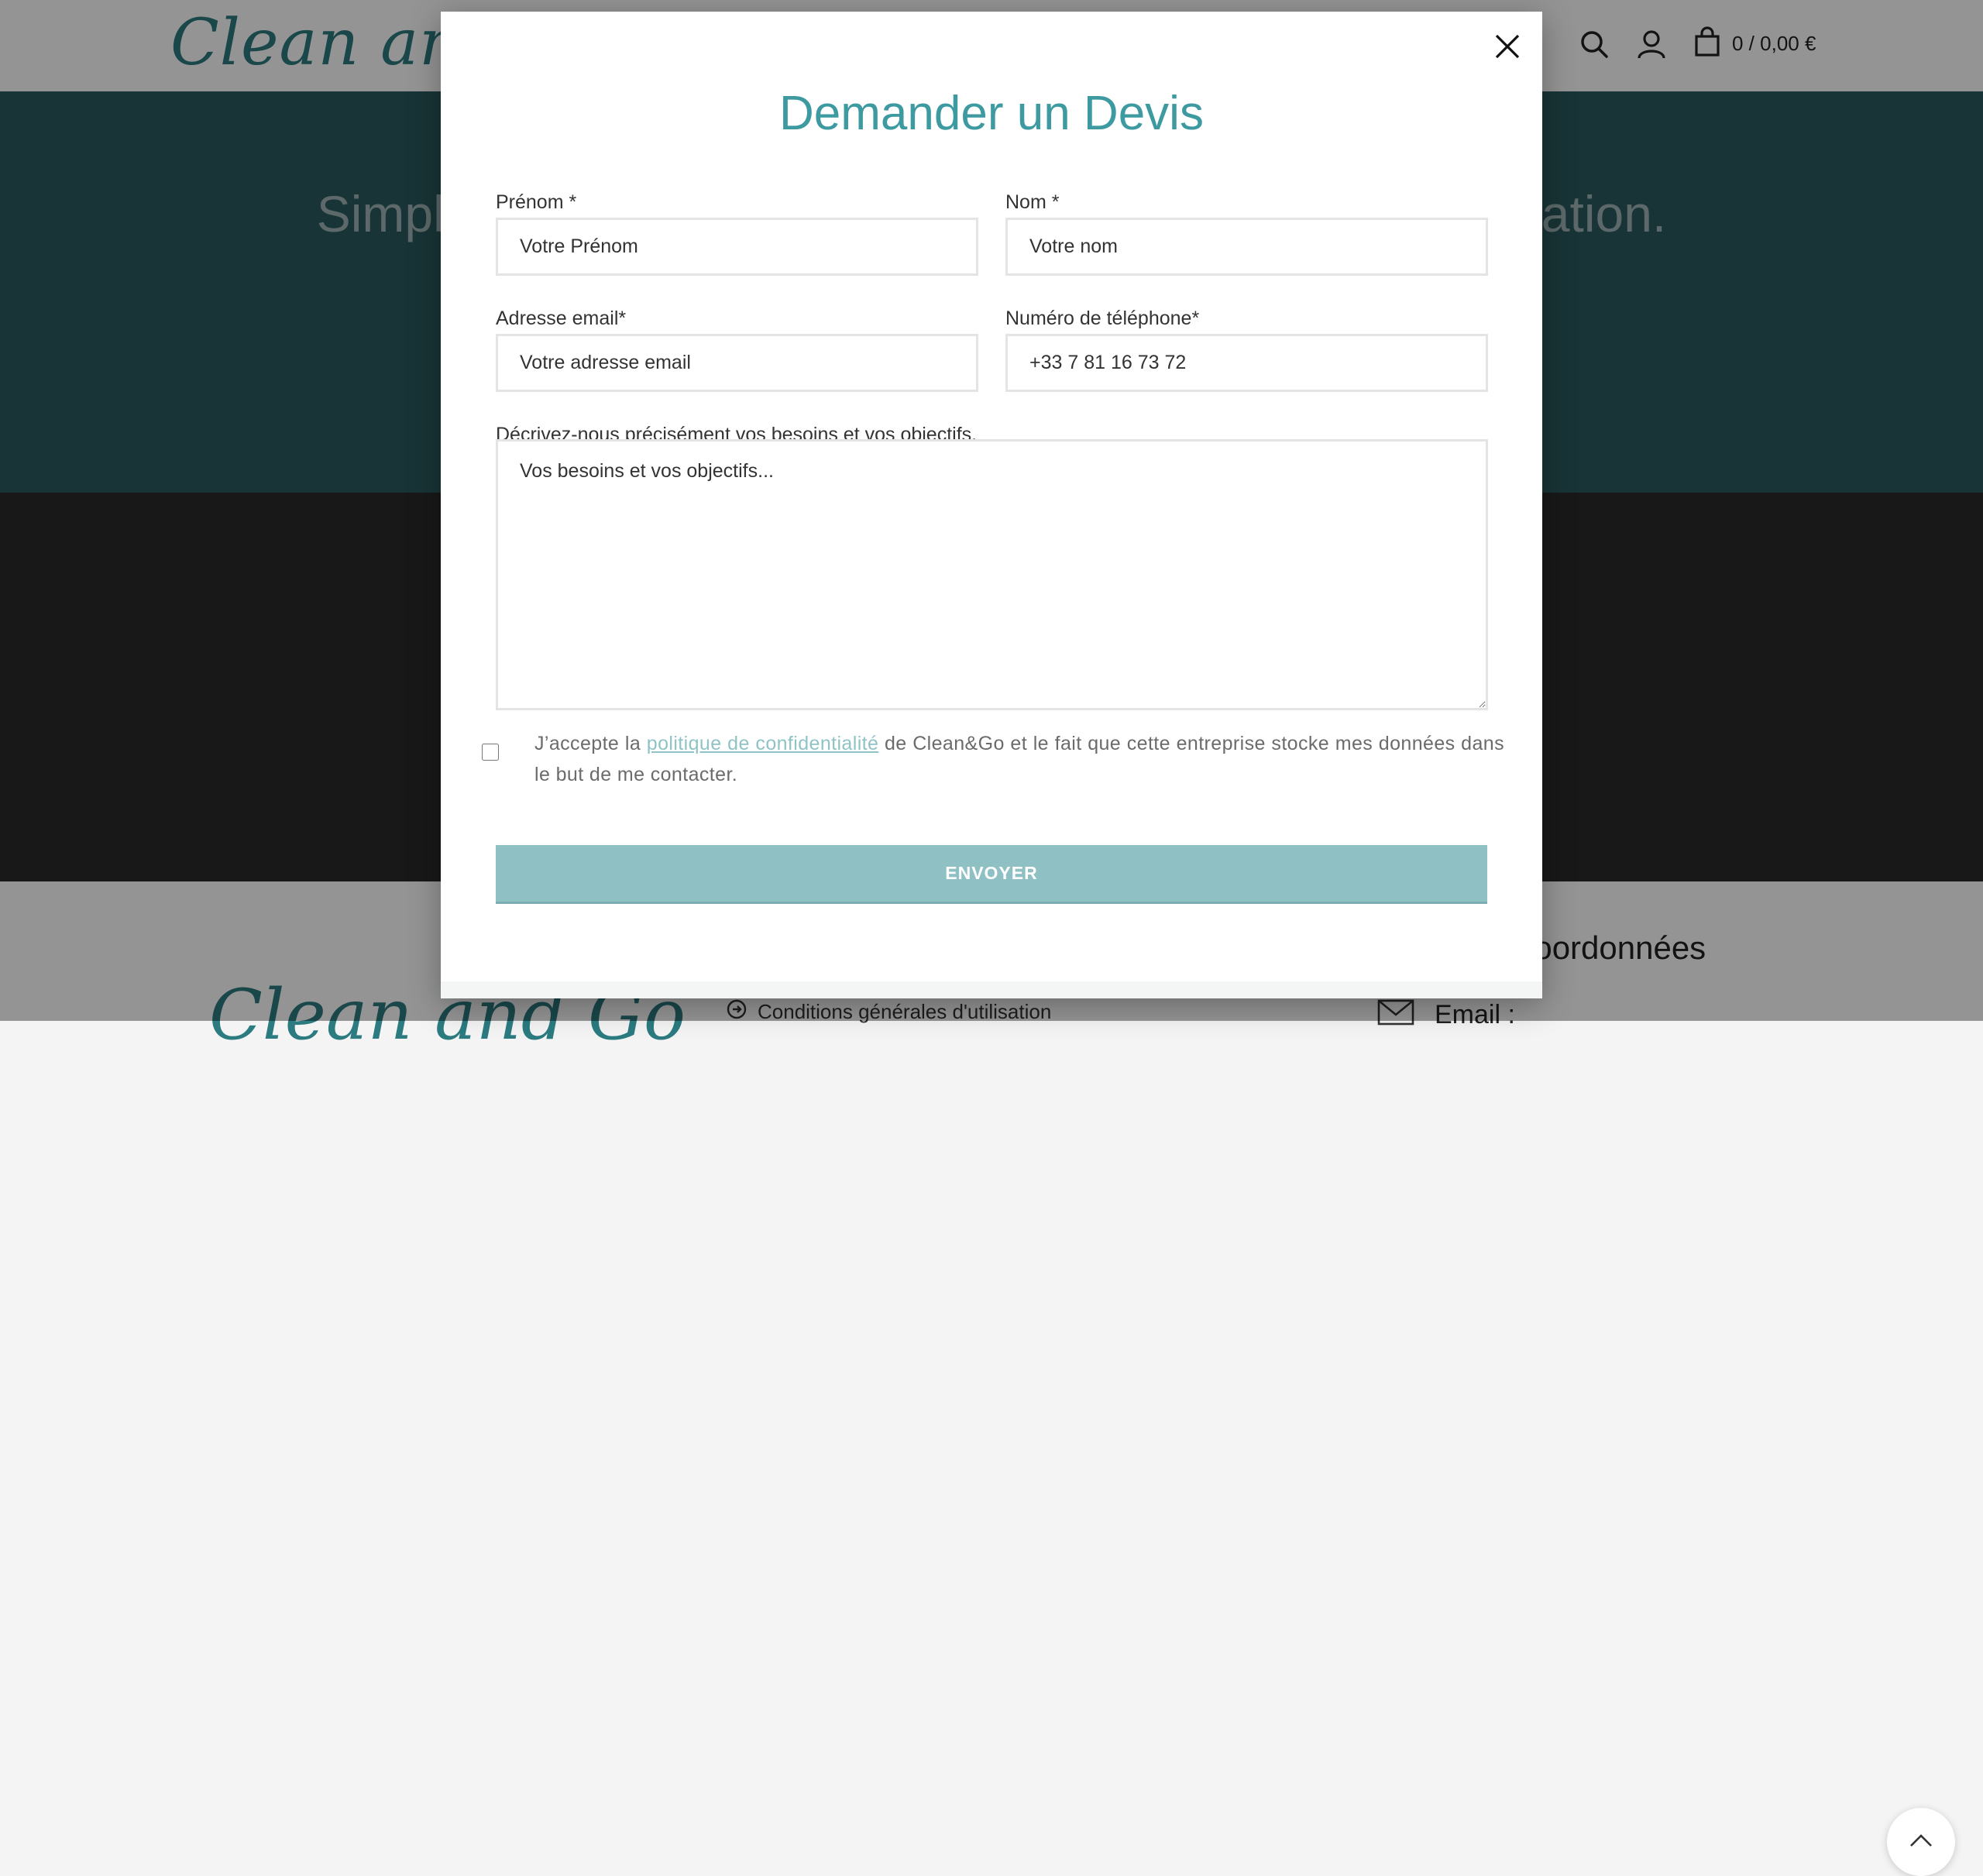 This screenshot has height=1876, width=1983. I want to click on phone-label: Numéro de téléphone*, so click(1102, 318).